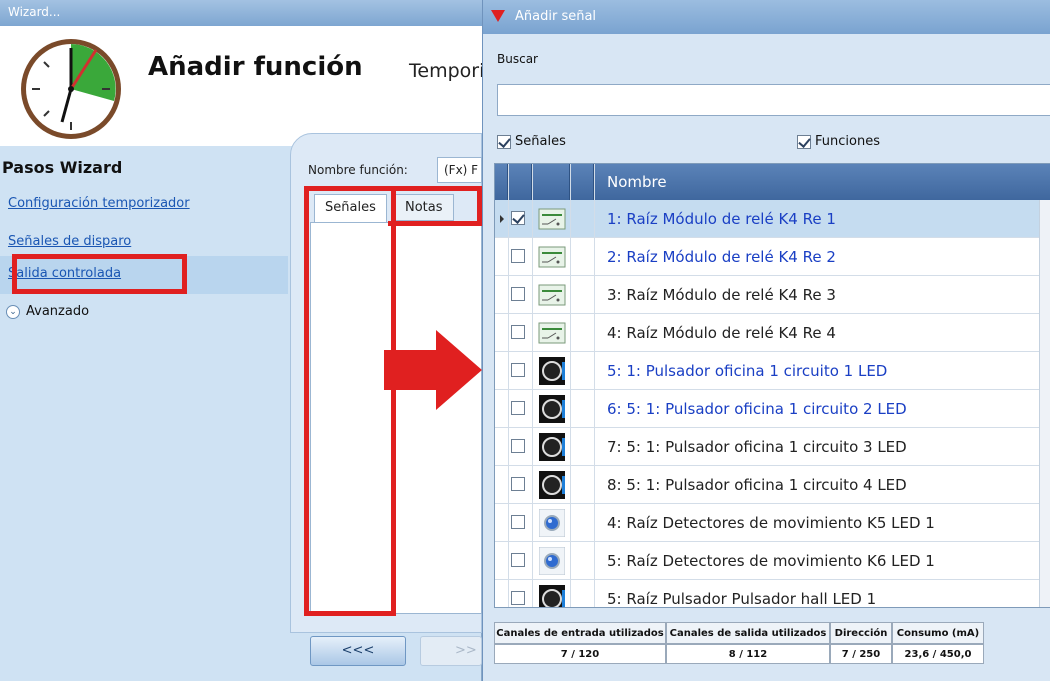 The image size is (1050, 681). What do you see at coordinates (424, 207) in the screenshot?
I see `tab-notes: Notas` at bounding box center [424, 207].